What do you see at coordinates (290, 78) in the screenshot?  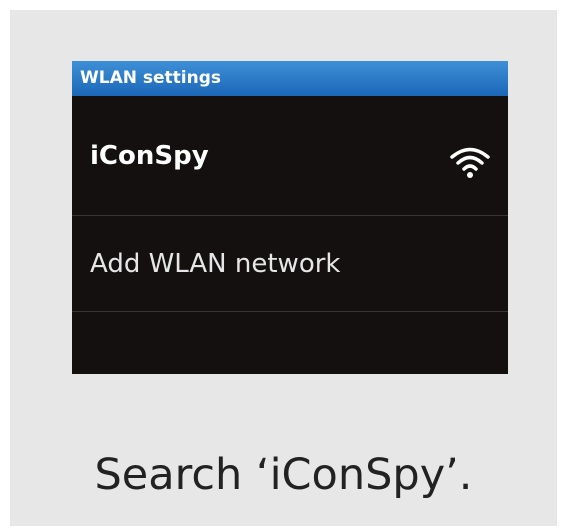 I see `wlan-settings-title: WLAN settings` at bounding box center [290, 78].